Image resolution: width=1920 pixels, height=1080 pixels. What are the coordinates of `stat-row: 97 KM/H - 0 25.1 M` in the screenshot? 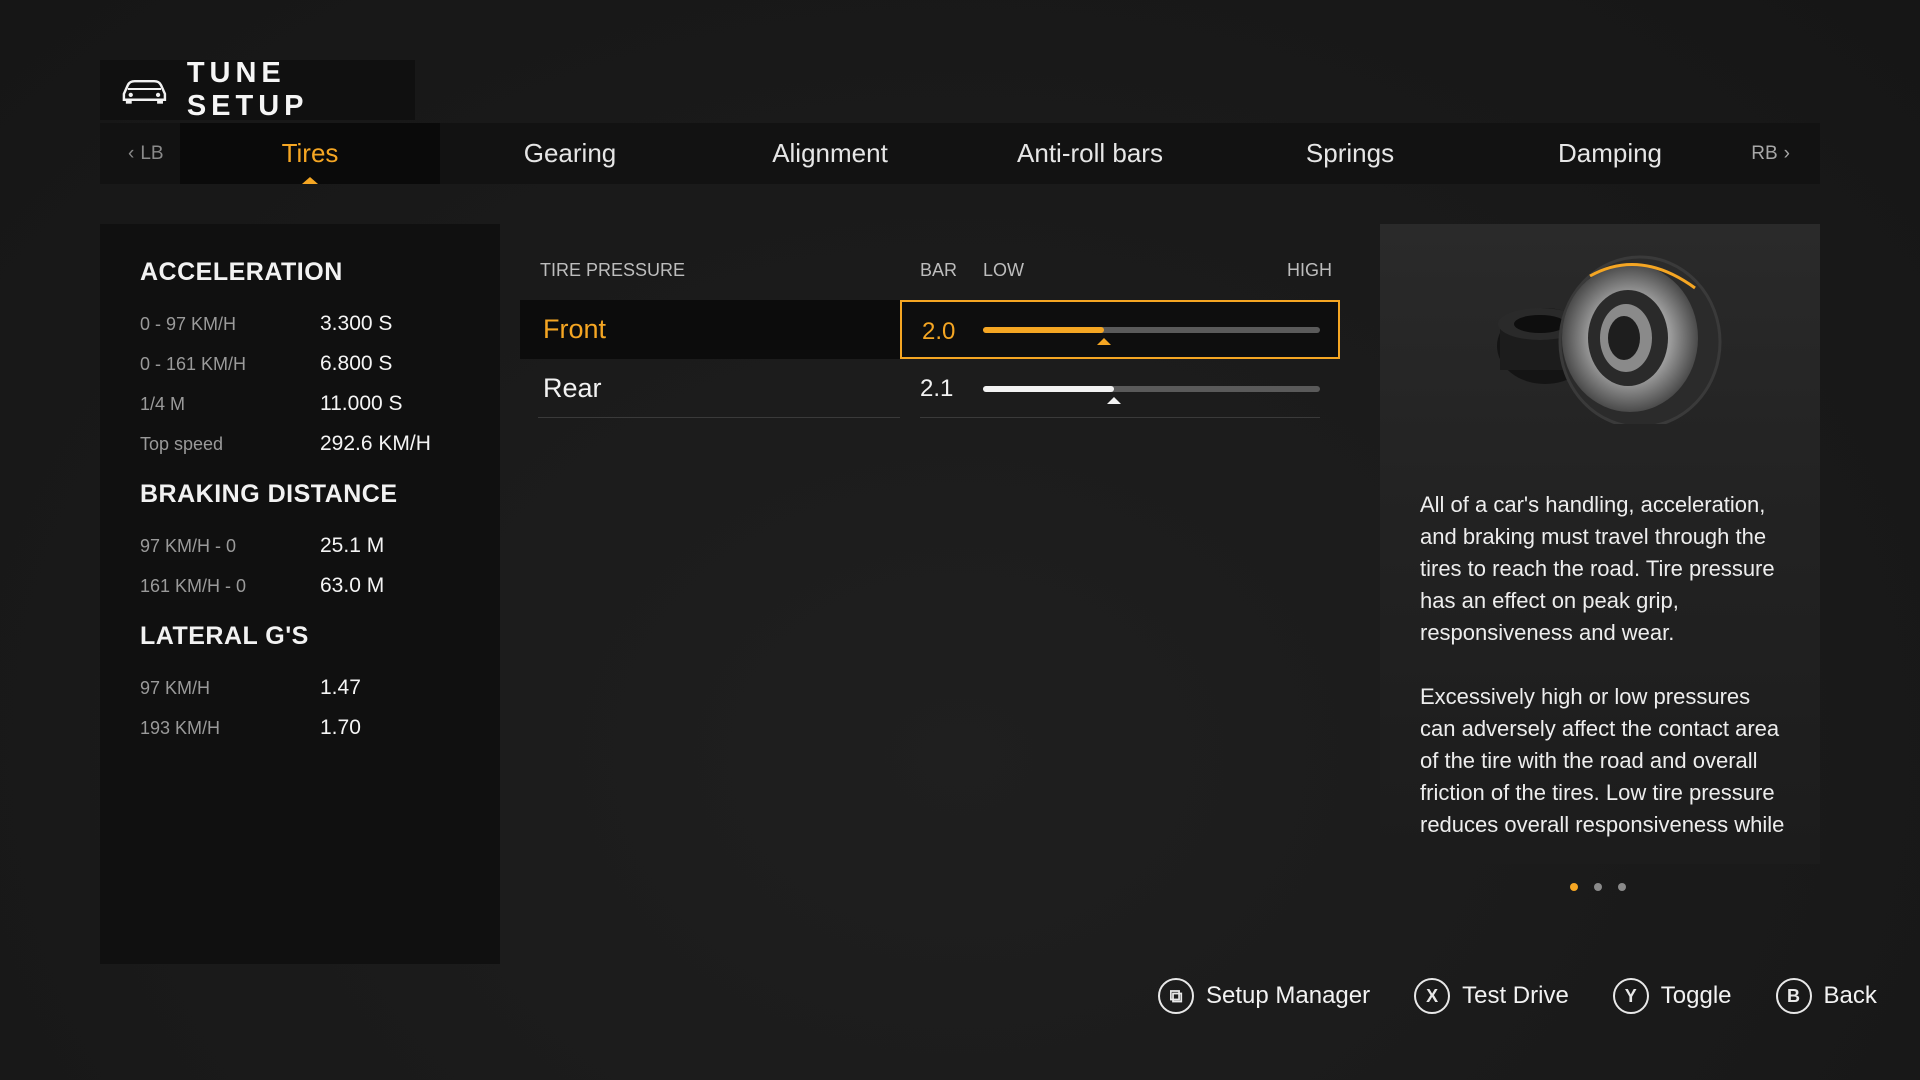 It's located at (320, 546).